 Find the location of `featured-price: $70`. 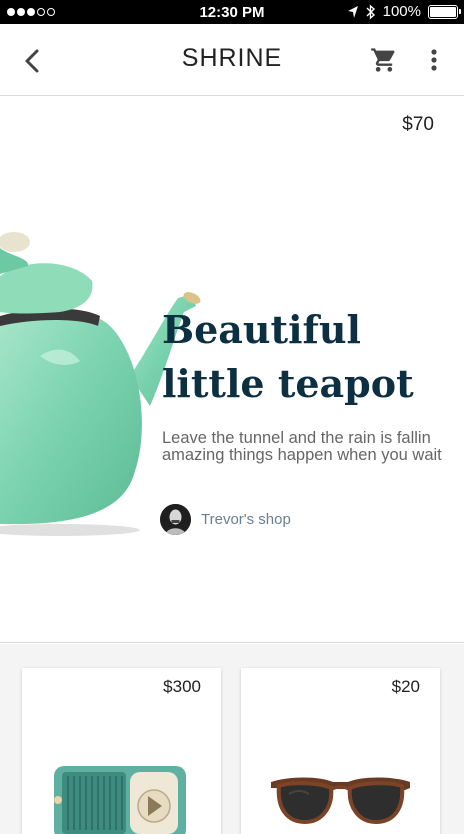

featured-price: $70 is located at coordinates (418, 124).